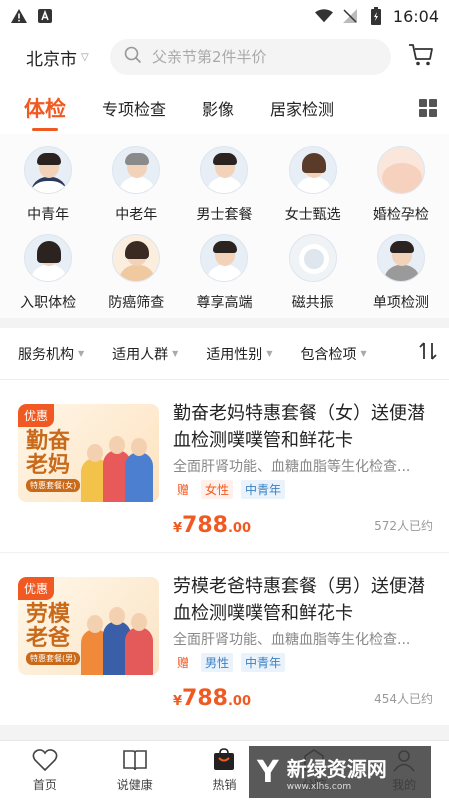 The image size is (449, 800). I want to click on filter-bar: 服务机构 ▼ 适用人群 ▼ 适用性别 ▼ 包含检项 ▼, so click(224, 354).